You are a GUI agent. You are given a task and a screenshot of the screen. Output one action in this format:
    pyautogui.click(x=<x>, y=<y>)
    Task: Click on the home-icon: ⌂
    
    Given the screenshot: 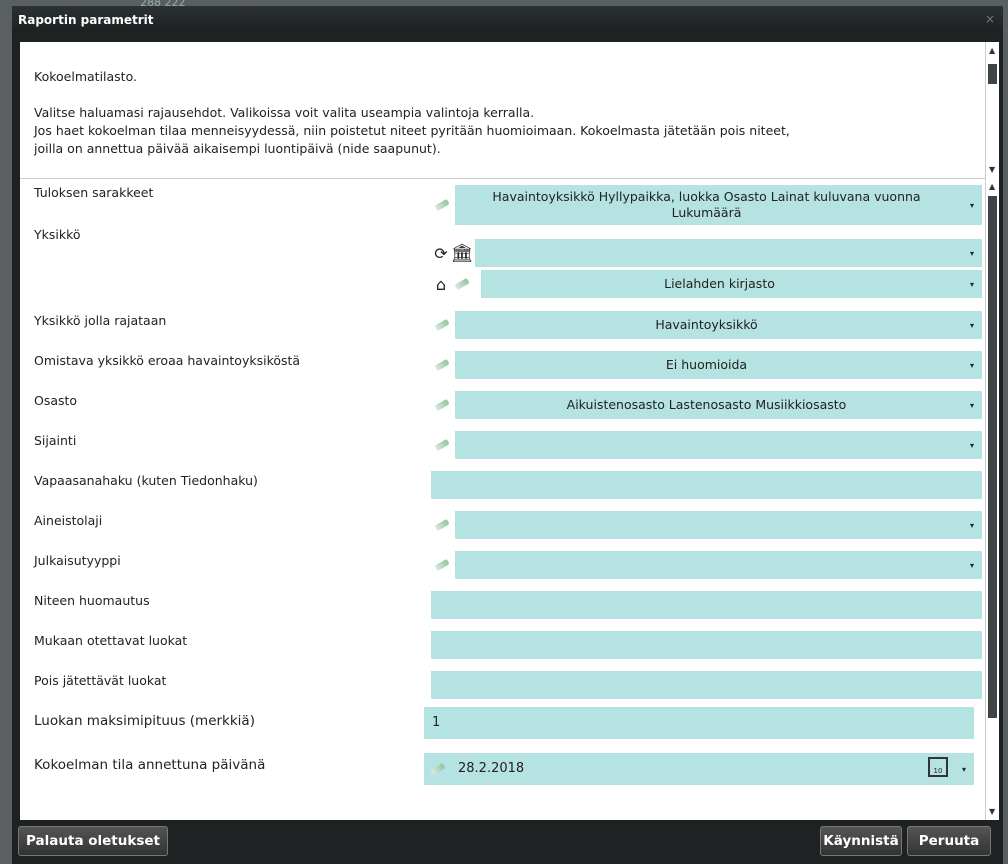 What is the action you would take?
    pyautogui.click(x=441, y=284)
    